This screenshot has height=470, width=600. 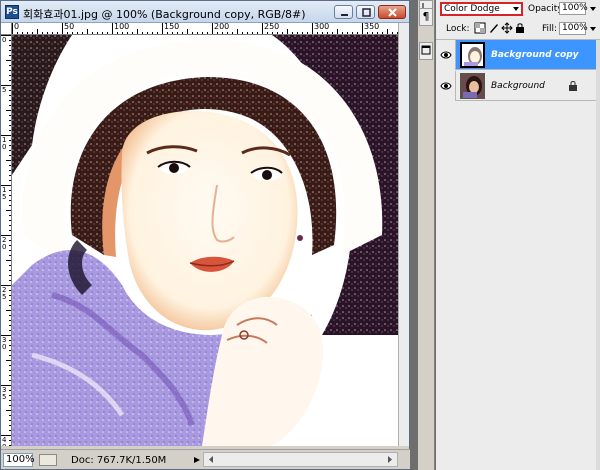 I want to click on lock-position-icon, so click(x=507, y=28).